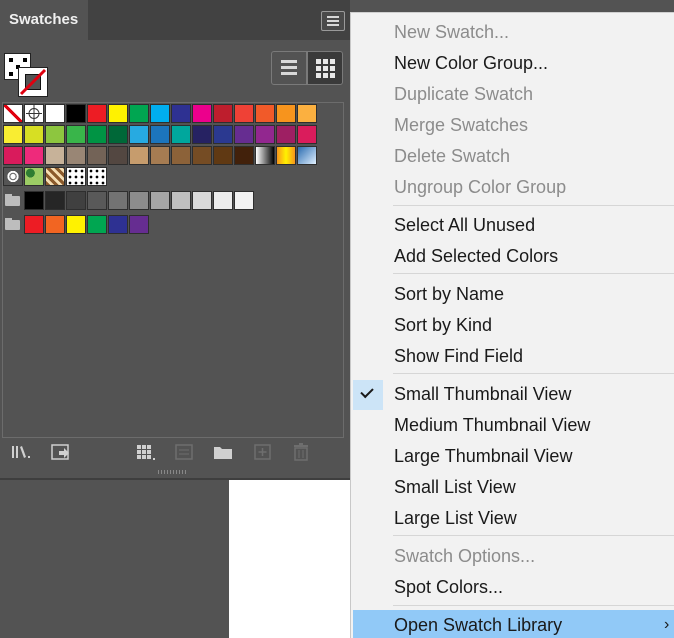  What do you see at coordinates (34, 113) in the screenshot?
I see `registration-swatch` at bounding box center [34, 113].